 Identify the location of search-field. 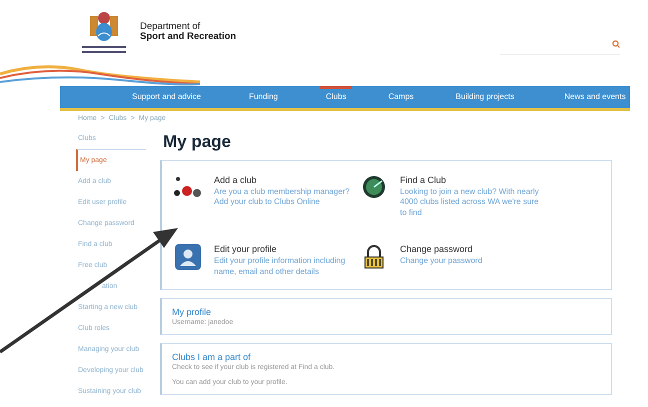
(560, 47).